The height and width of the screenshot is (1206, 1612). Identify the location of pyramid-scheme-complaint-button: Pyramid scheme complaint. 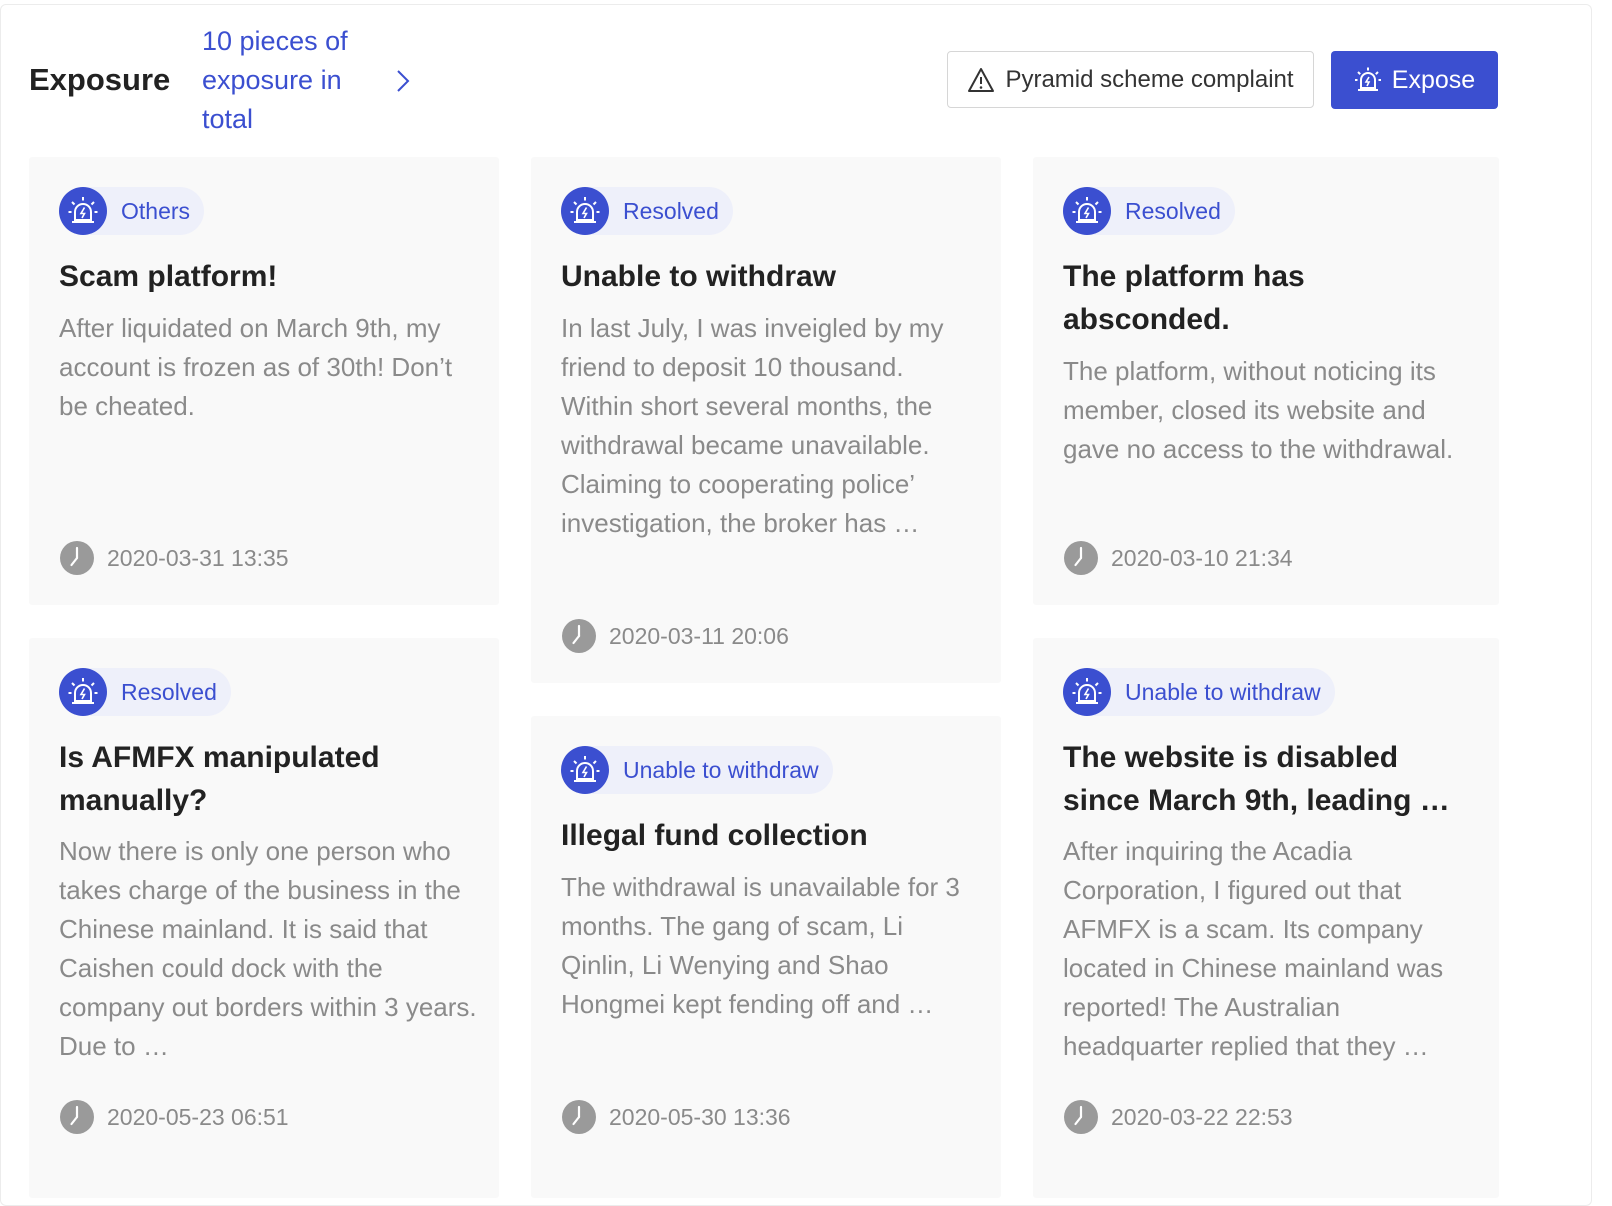
(1130, 79).